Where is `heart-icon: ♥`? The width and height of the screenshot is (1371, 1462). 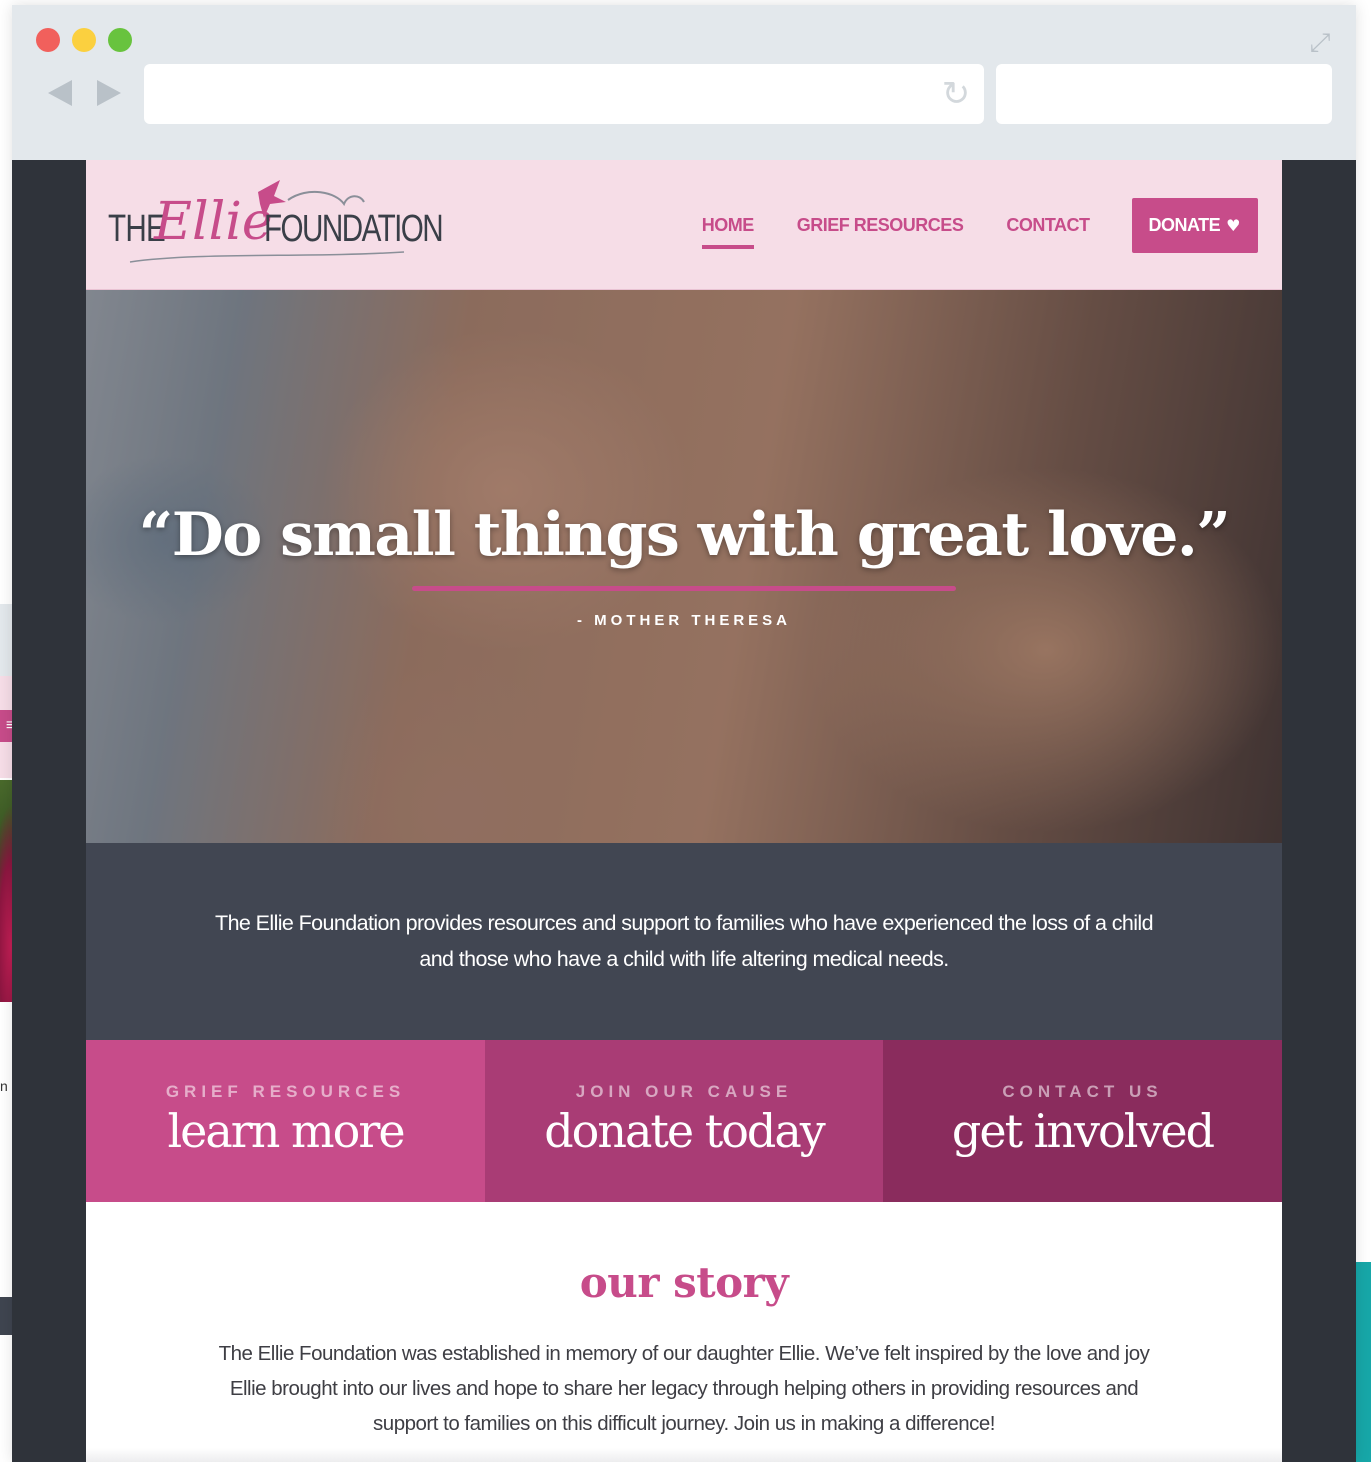 heart-icon: ♥ is located at coordinates (1233, 225).